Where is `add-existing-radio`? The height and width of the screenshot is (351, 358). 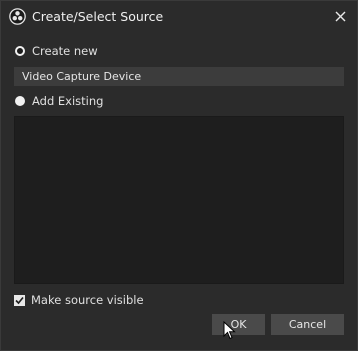
add-existing-radio is located at coordinates (20, 101).